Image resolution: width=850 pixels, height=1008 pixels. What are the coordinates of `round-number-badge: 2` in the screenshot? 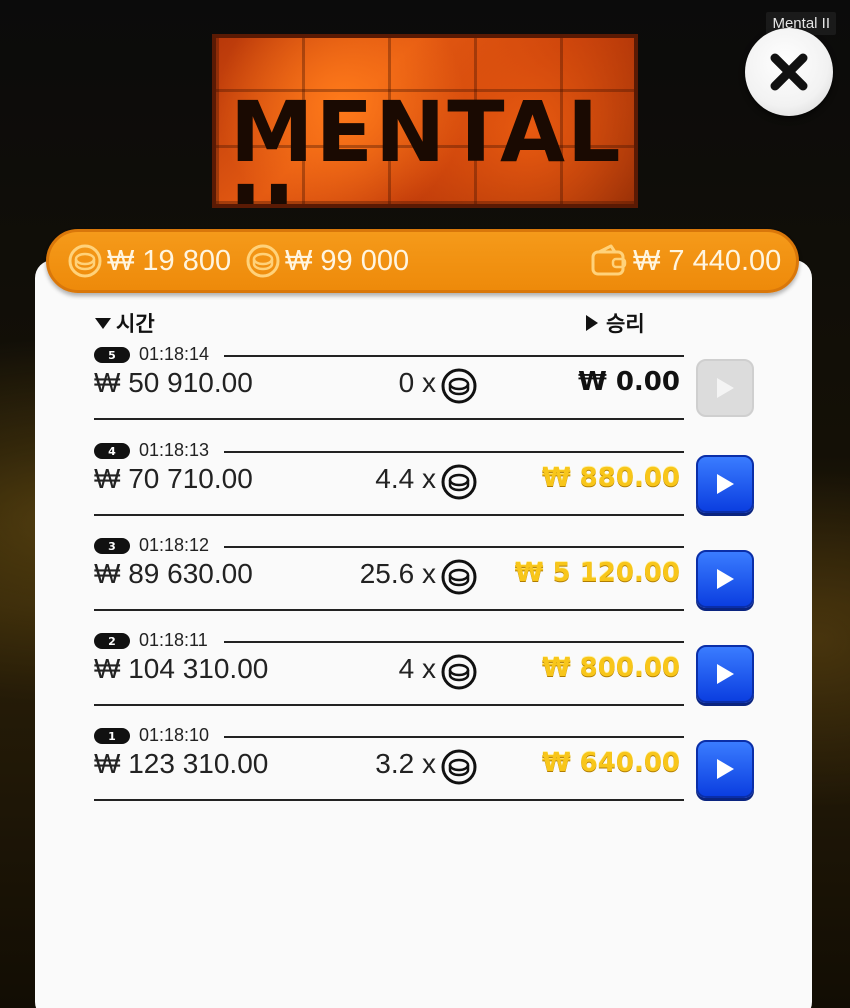 It's located at (112, 641).